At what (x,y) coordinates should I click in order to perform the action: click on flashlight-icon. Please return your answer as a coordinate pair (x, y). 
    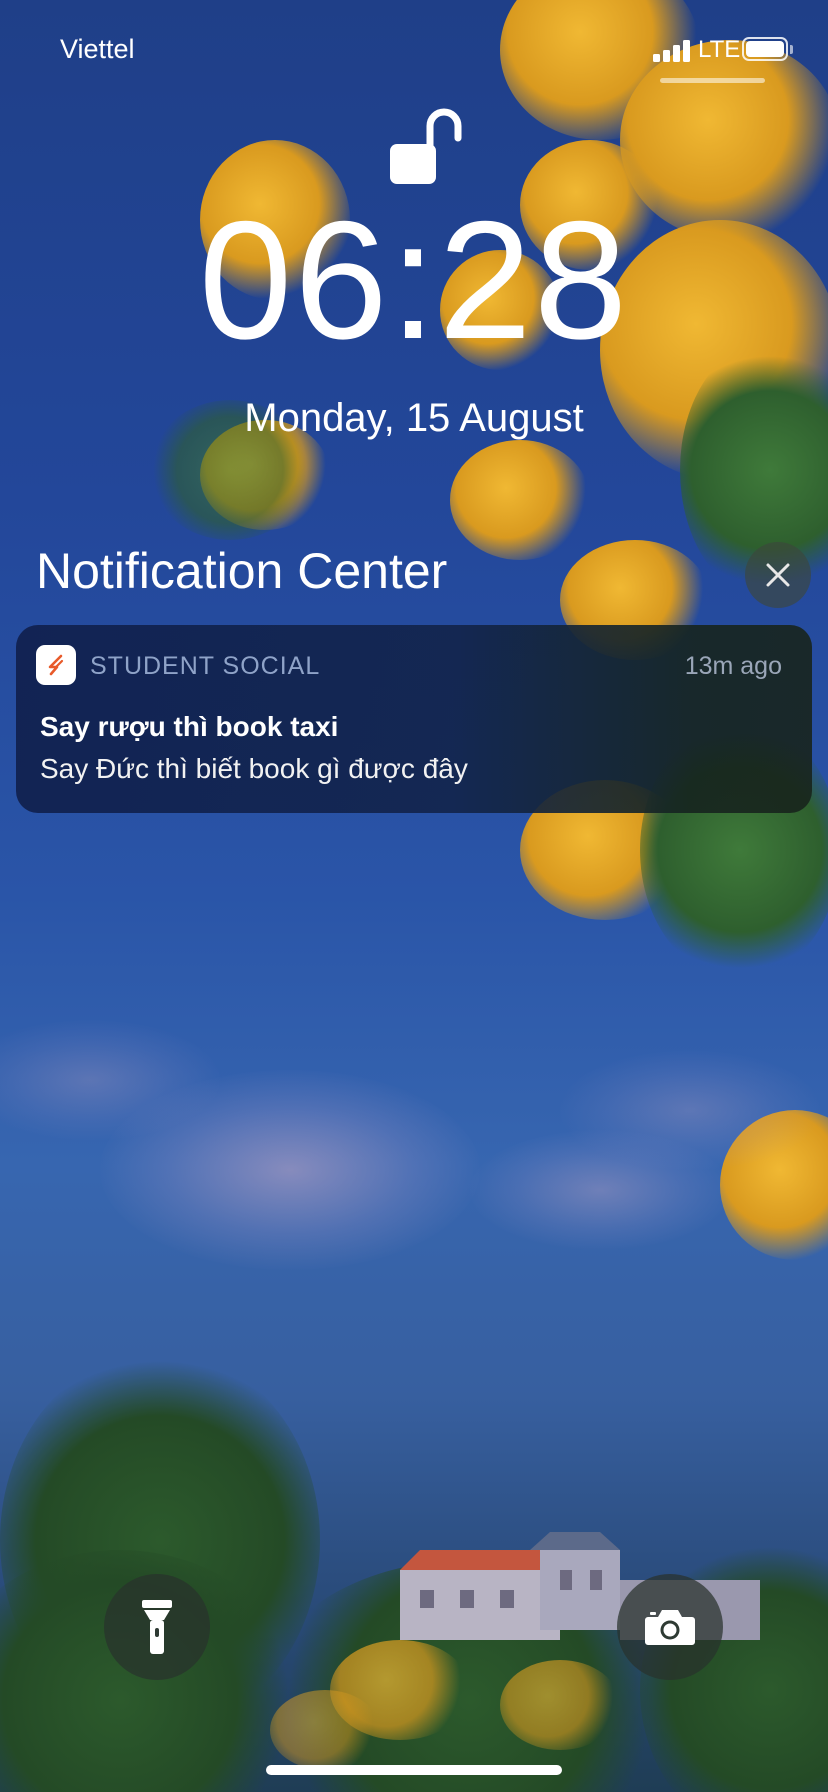
    Looking at the image, I should click on (157, 1627).